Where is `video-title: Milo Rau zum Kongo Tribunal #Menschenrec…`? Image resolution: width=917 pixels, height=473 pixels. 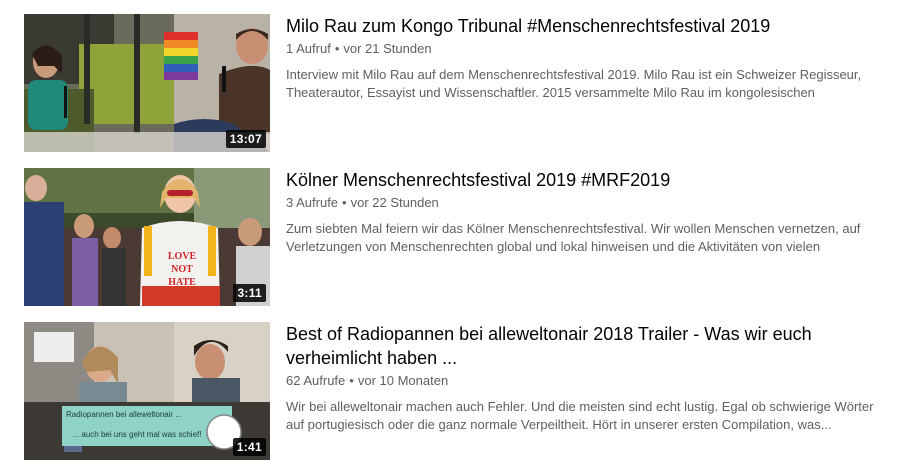
video-title: Milo Rau zum Kongo Tribunal #Menschenrec… is located at coordinates (586, 26).